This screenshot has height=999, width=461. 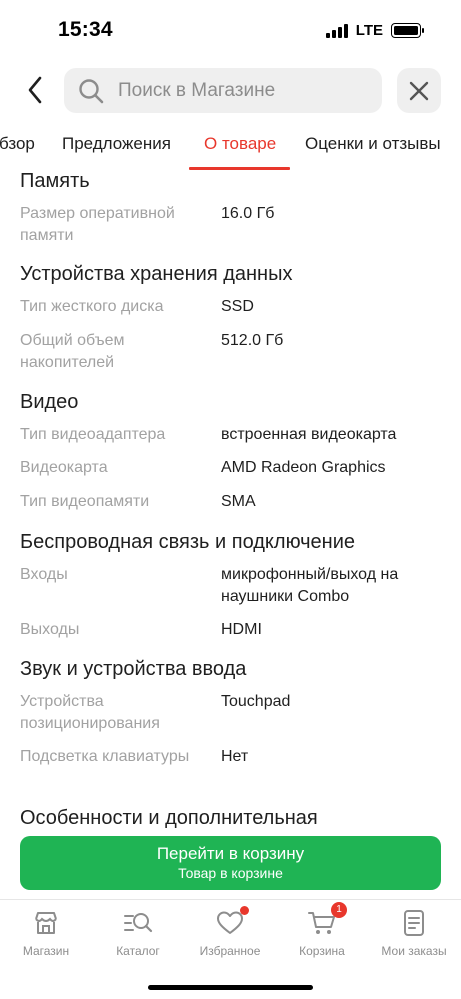 What do you see at coordinates (17, 144) in the screenshot?
I see `tab-overview: бзор` at bounding box center [17, 144].